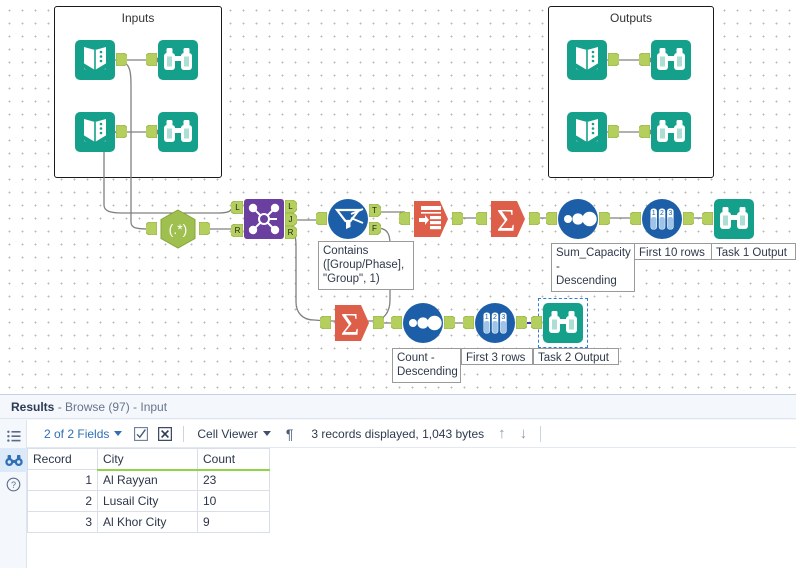  What do you see at coordinates (524, 434) in the screenshot?
I see `scroll-down-button: ↓` at bounding box center [524, 434].